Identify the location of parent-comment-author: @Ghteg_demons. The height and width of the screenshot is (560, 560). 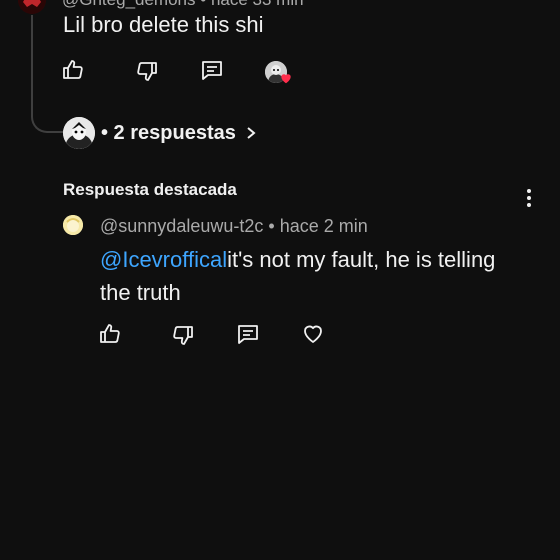
(129, 4).